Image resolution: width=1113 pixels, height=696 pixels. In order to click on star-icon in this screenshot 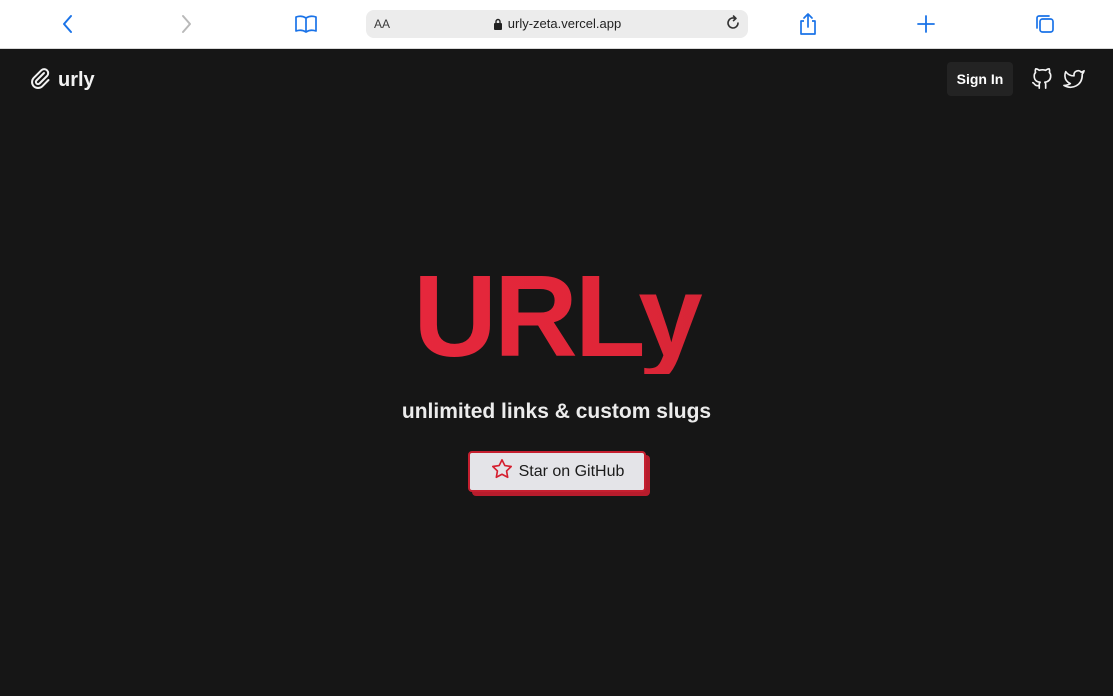, I will do `click(504, 471)`.